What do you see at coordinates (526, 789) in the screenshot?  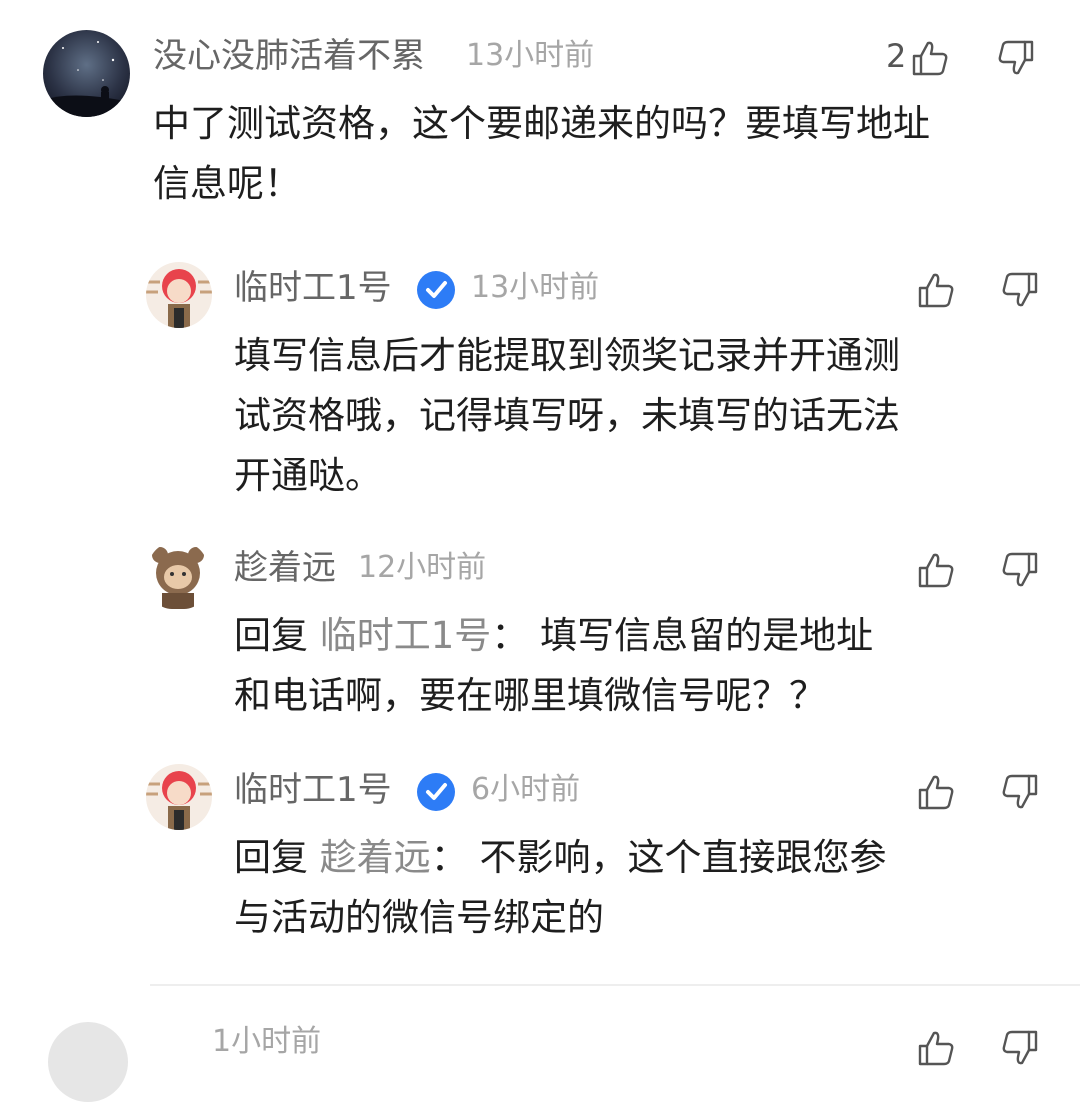 I see `reply-timestamp: 6小时前` at bounding box center [526, 789].